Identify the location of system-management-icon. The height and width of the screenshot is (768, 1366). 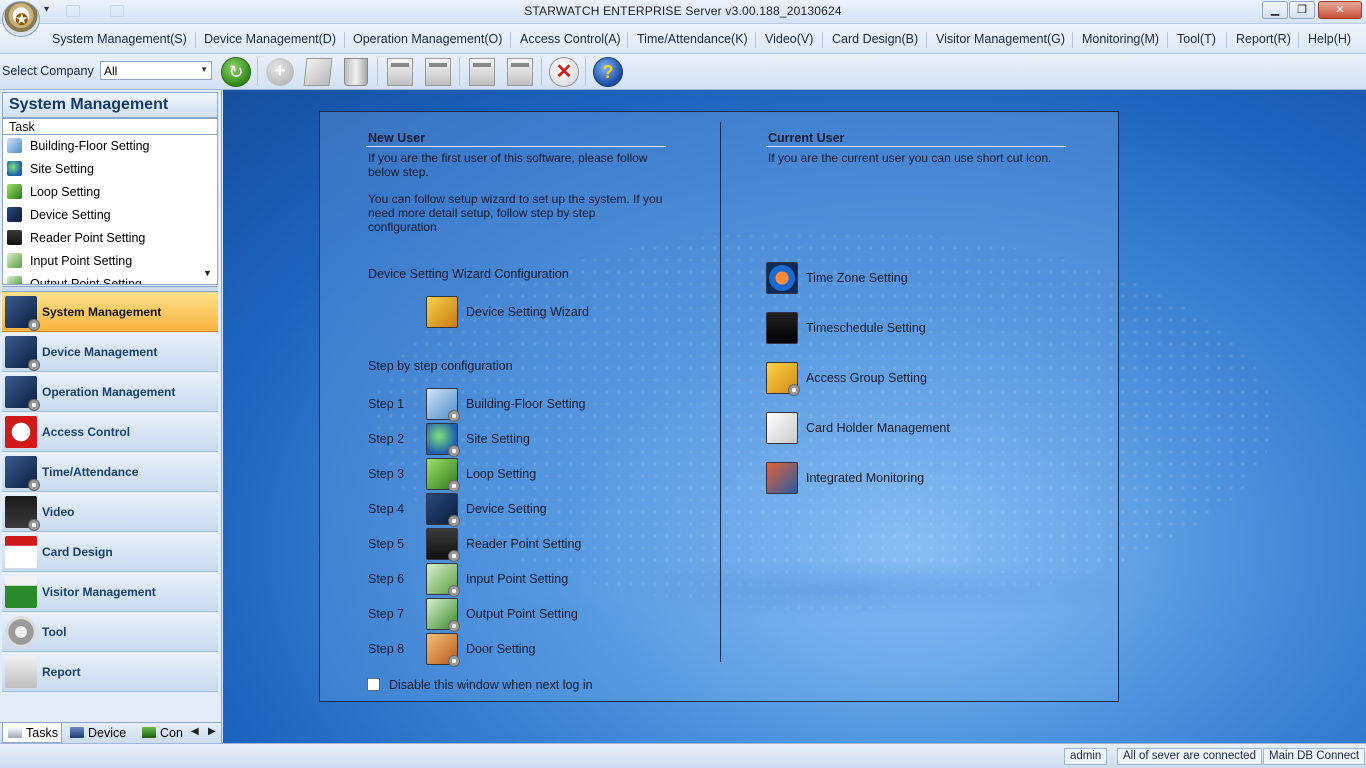
(22, 313).